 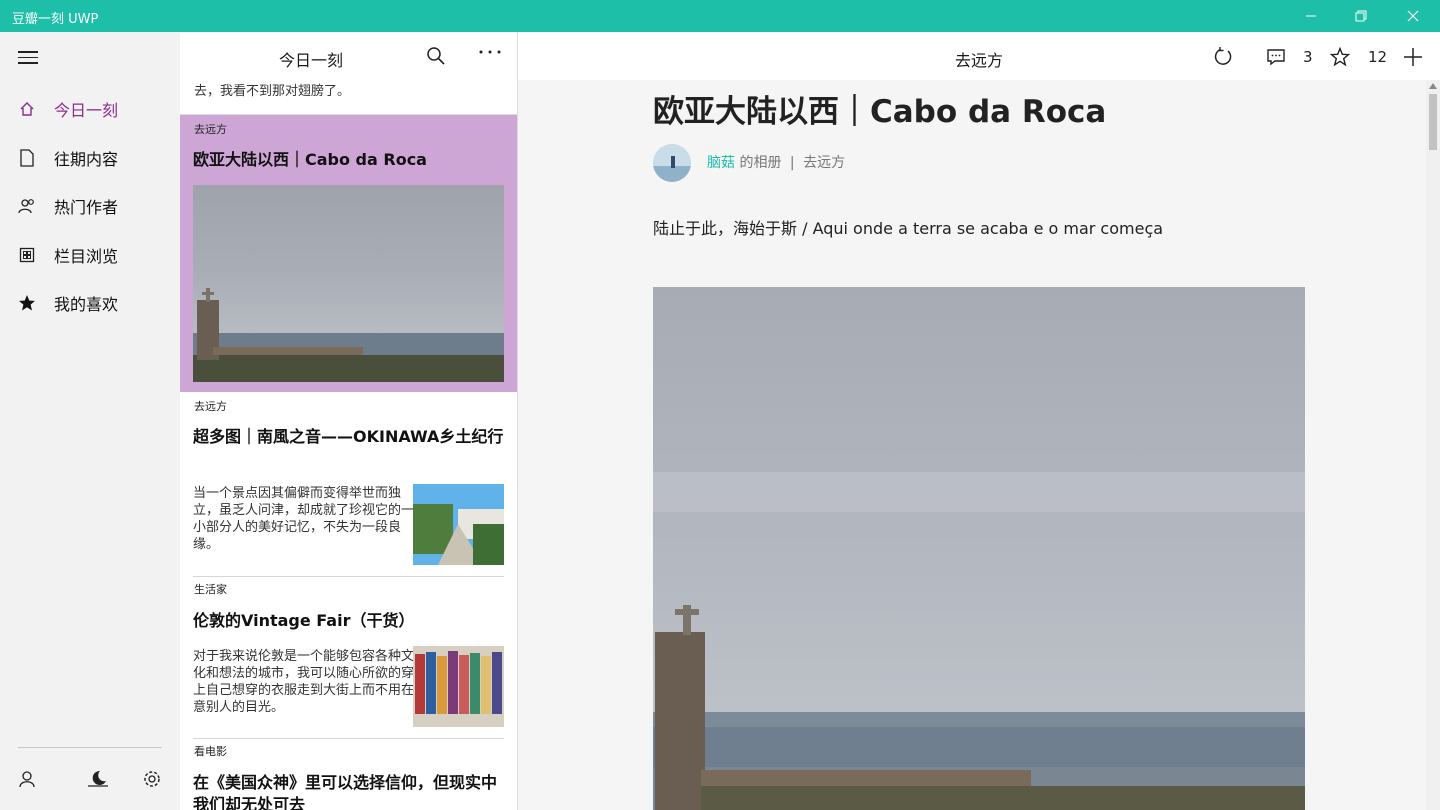 I want to click on item-title: 欧亚大陆以西｜Cabo da Roca, so click(x=310, y=159).